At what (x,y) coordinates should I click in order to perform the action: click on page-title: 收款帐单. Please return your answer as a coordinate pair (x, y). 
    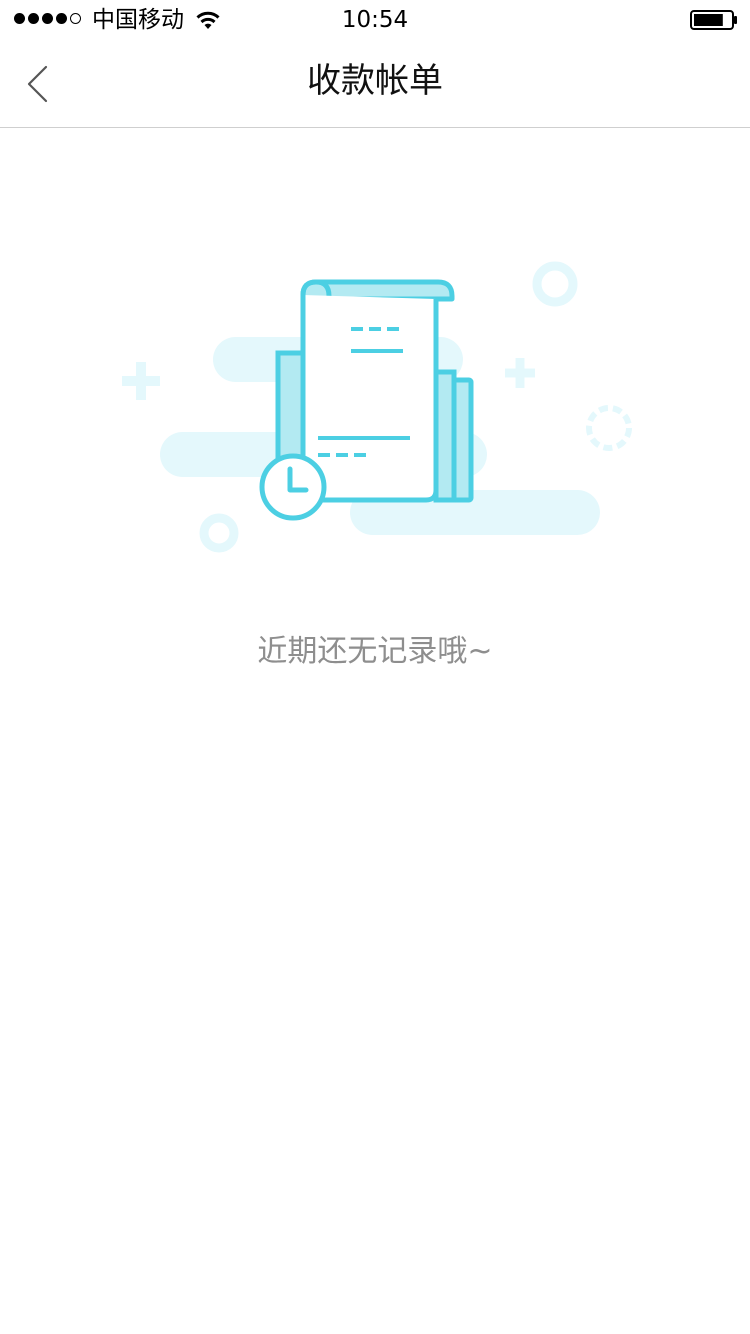
    Looking at the image, I should click on (375, 81).